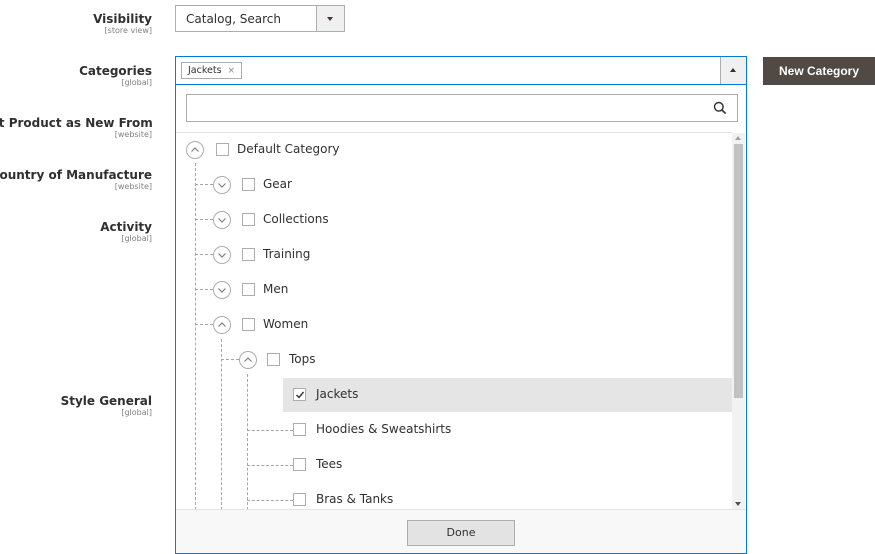 This screenshot has height=554, width=875. Describe the element at coordinates (507, 395) in the screenshot. I see `tree-item-jackets: Jackets` at that location.